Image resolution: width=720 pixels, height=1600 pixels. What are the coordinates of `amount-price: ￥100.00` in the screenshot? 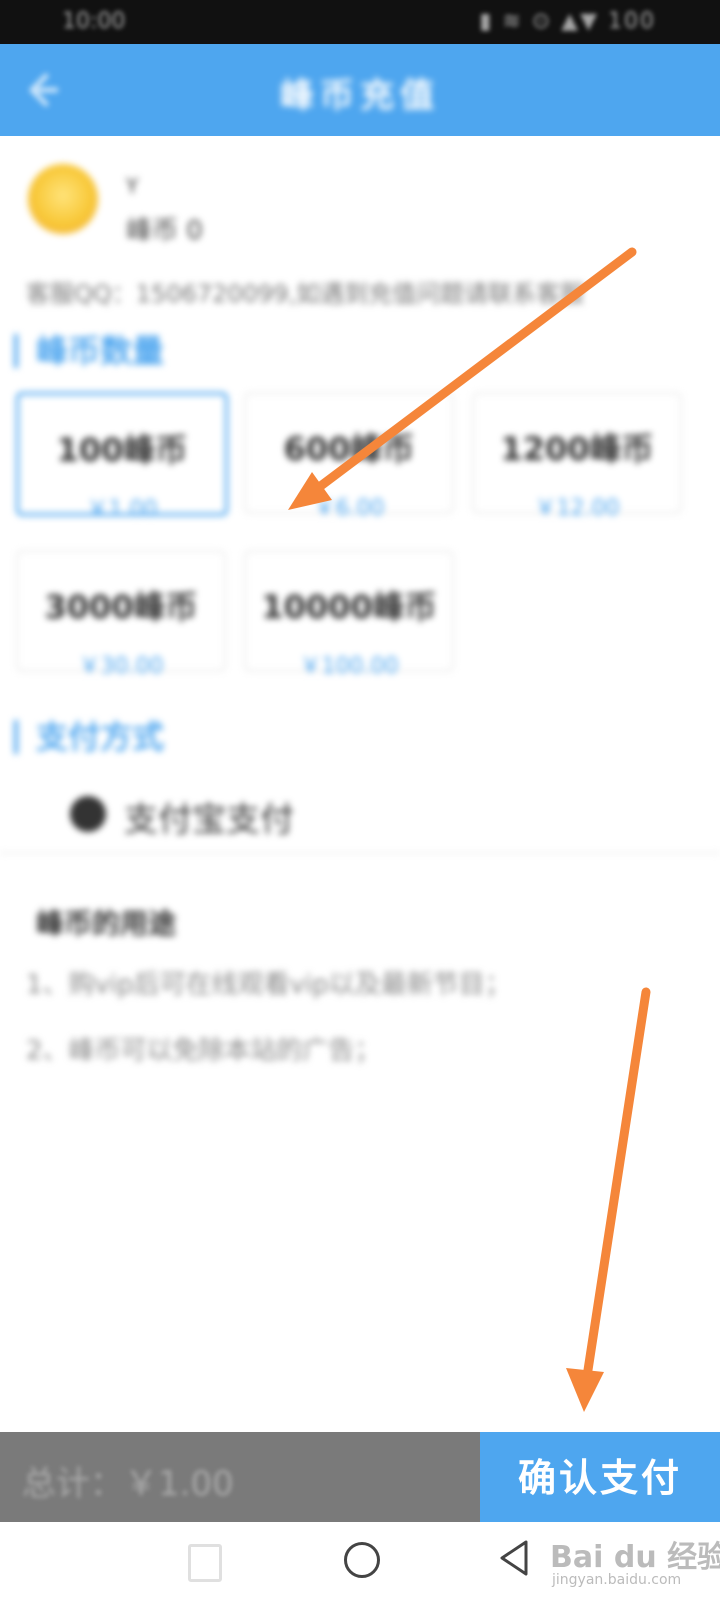 It's located at (349, 666).